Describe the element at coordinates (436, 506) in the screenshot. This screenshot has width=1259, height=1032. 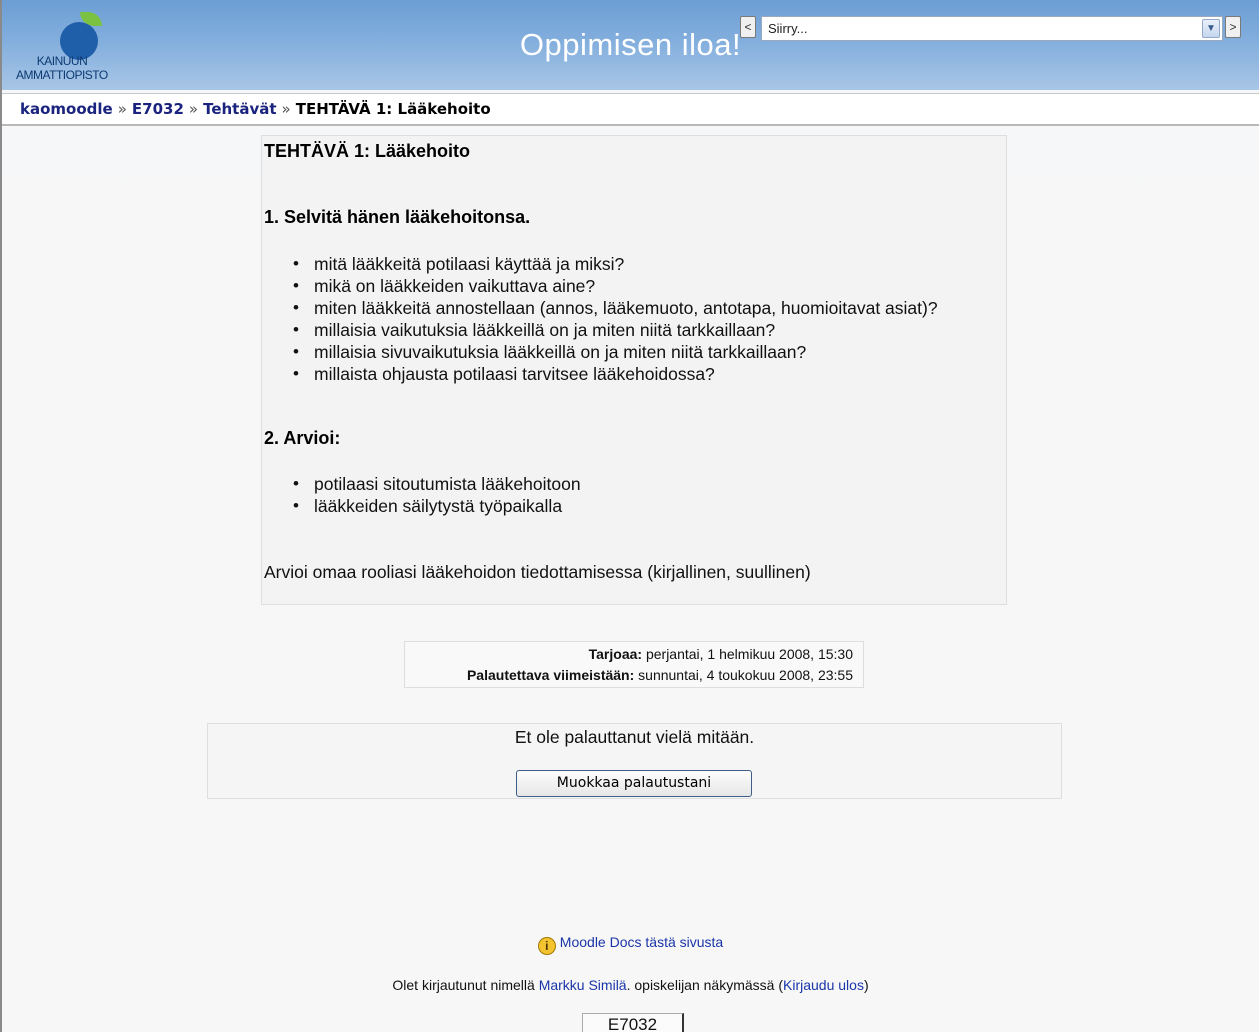
I see `list-item: lääkkeiden säilytystä työpaikalla` at that location.